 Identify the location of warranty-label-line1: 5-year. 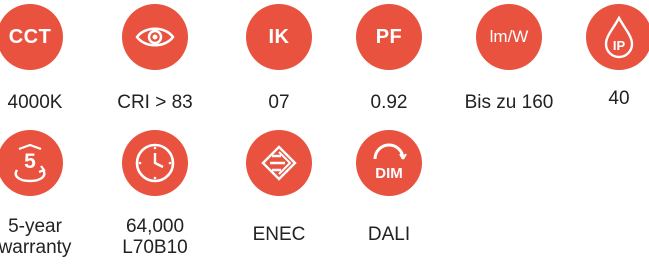
(35, 226).